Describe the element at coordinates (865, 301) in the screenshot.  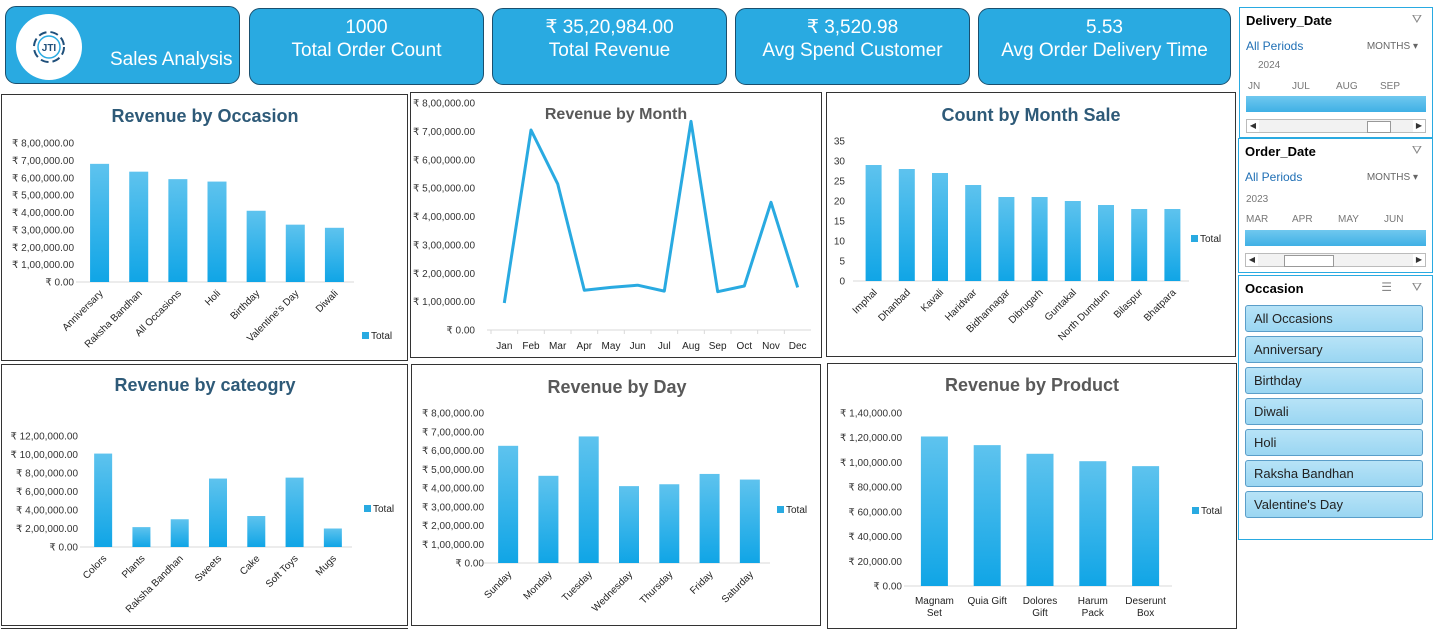
I see `x-tick-label: Imphal` at that location.